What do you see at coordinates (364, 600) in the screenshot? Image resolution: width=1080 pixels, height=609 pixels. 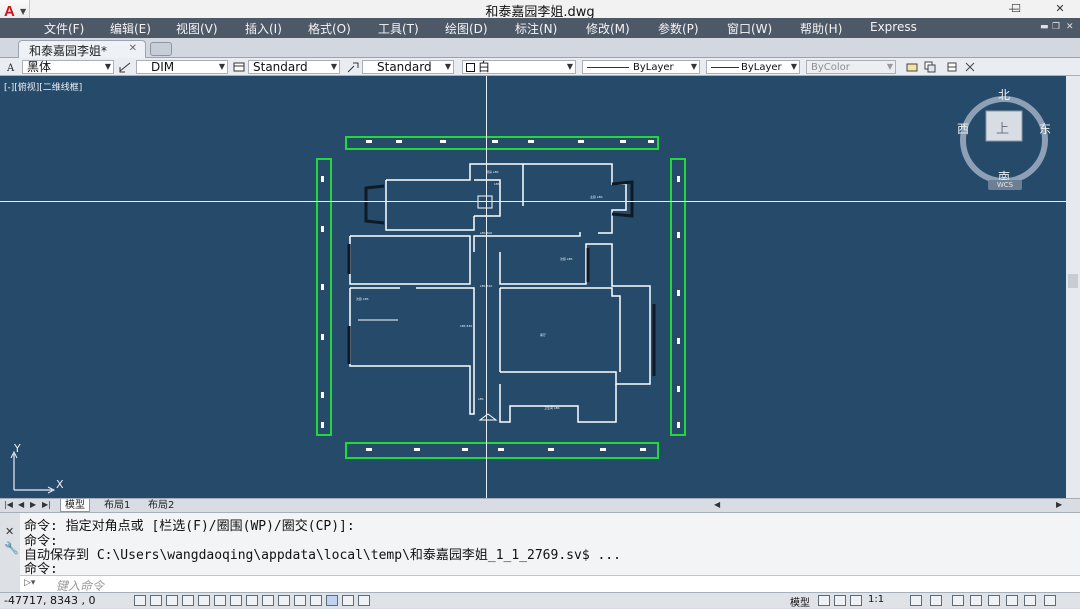 I see `annotation-monitor-icon` at bounding box center [364, 600].